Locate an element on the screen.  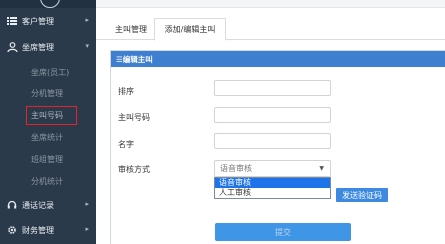
review-method-select: 语音审核 ▼ is located at coordinates (272, 168).